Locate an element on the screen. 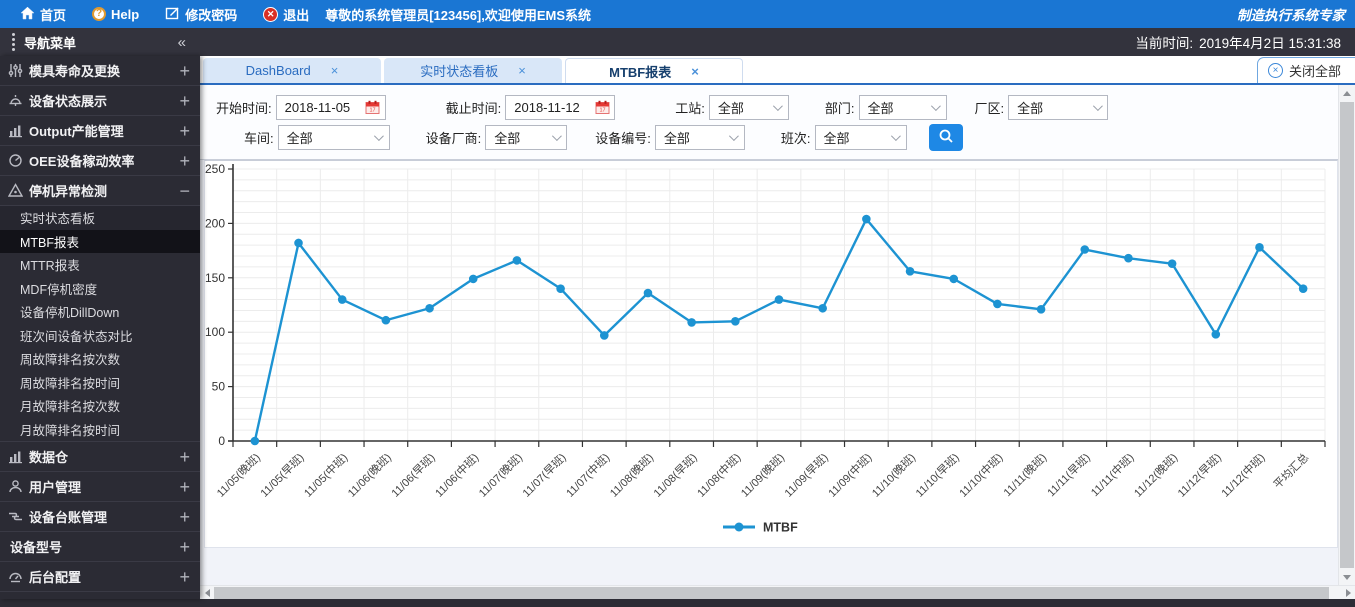 This screenshot has height=607, width=1355. tab-mtbf-report: MTBF报表 × is located at coordinates (654, 70).